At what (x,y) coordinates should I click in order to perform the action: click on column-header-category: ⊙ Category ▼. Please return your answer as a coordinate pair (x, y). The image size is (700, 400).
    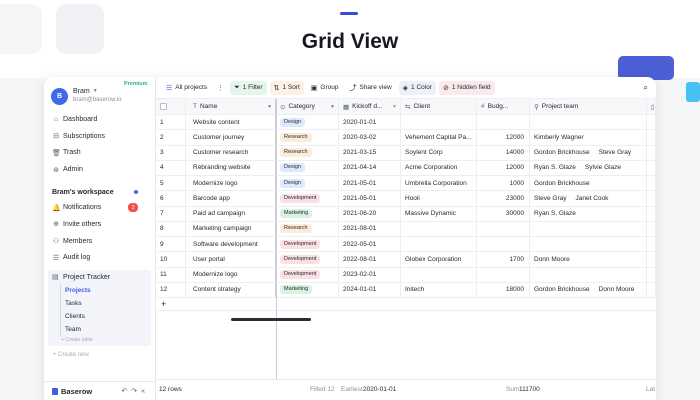
    Looking at the image, I should click on (307, 106).